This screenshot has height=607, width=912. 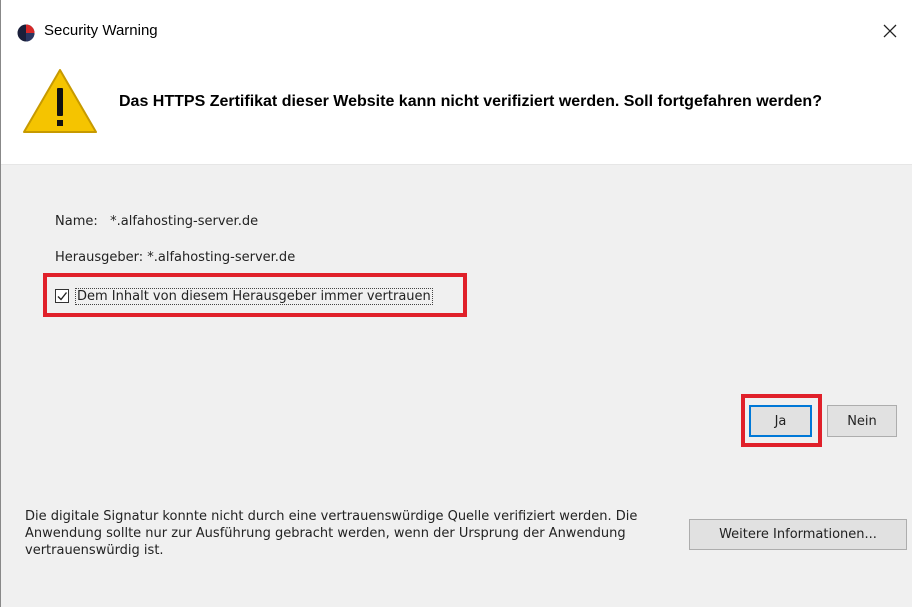 I want to click on warning-triangle-icon, so click(x=60, y=101).